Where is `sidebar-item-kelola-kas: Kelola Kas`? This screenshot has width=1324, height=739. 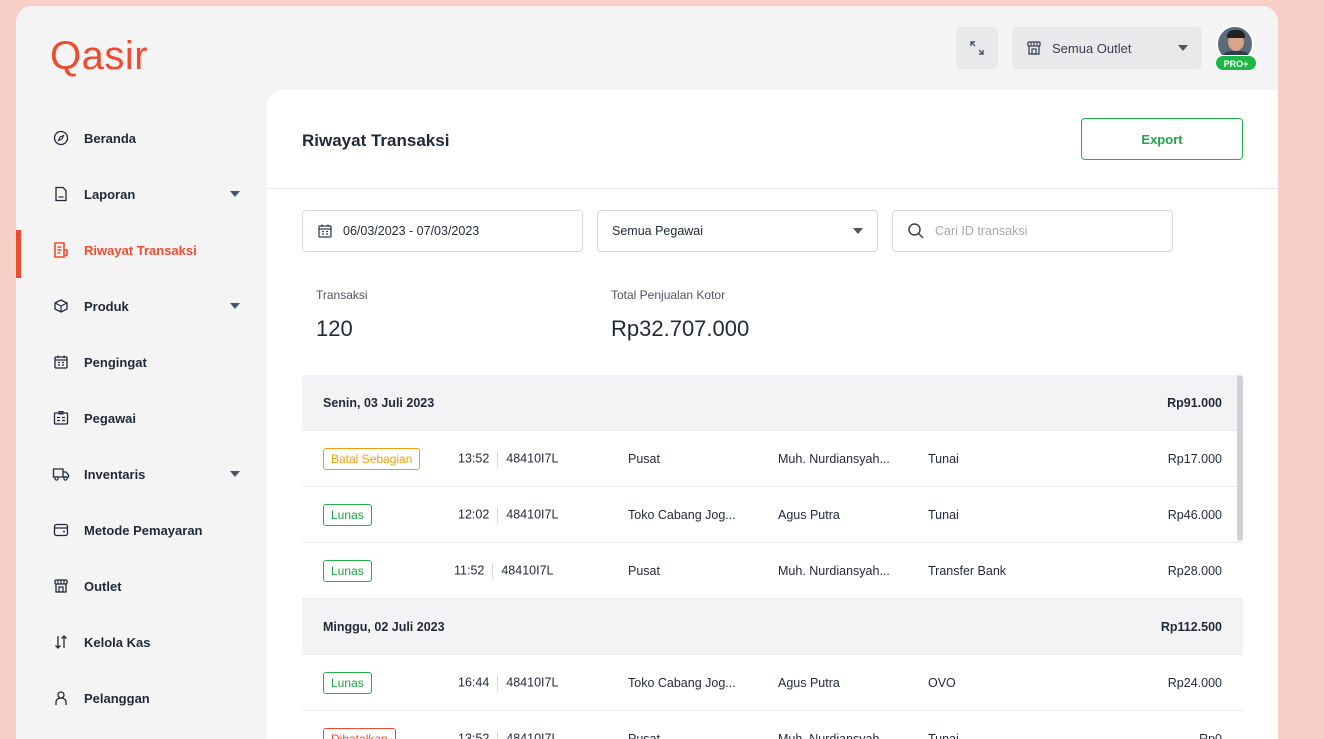 sidebar-item-kelola-kas: Kelola Kas is located at coordinates (141, 642).